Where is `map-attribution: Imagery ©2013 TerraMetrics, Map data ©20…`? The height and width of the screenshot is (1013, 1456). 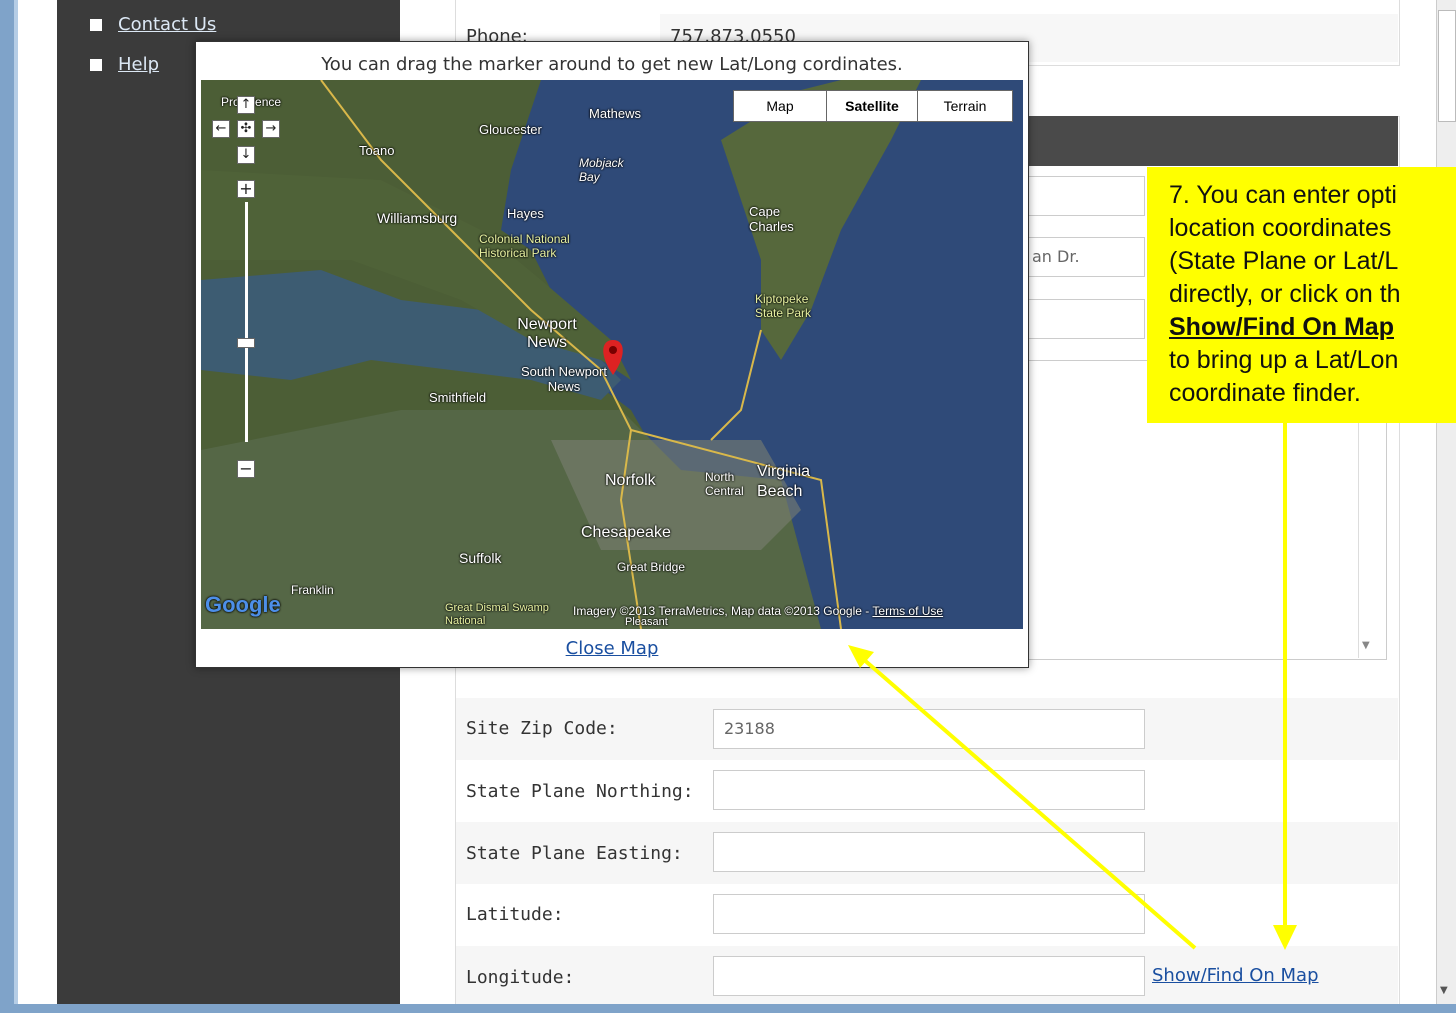 map-attribution: Imagery ©2013 TerraMetrics, Map data ©20… is located at coordinates (758, 611).